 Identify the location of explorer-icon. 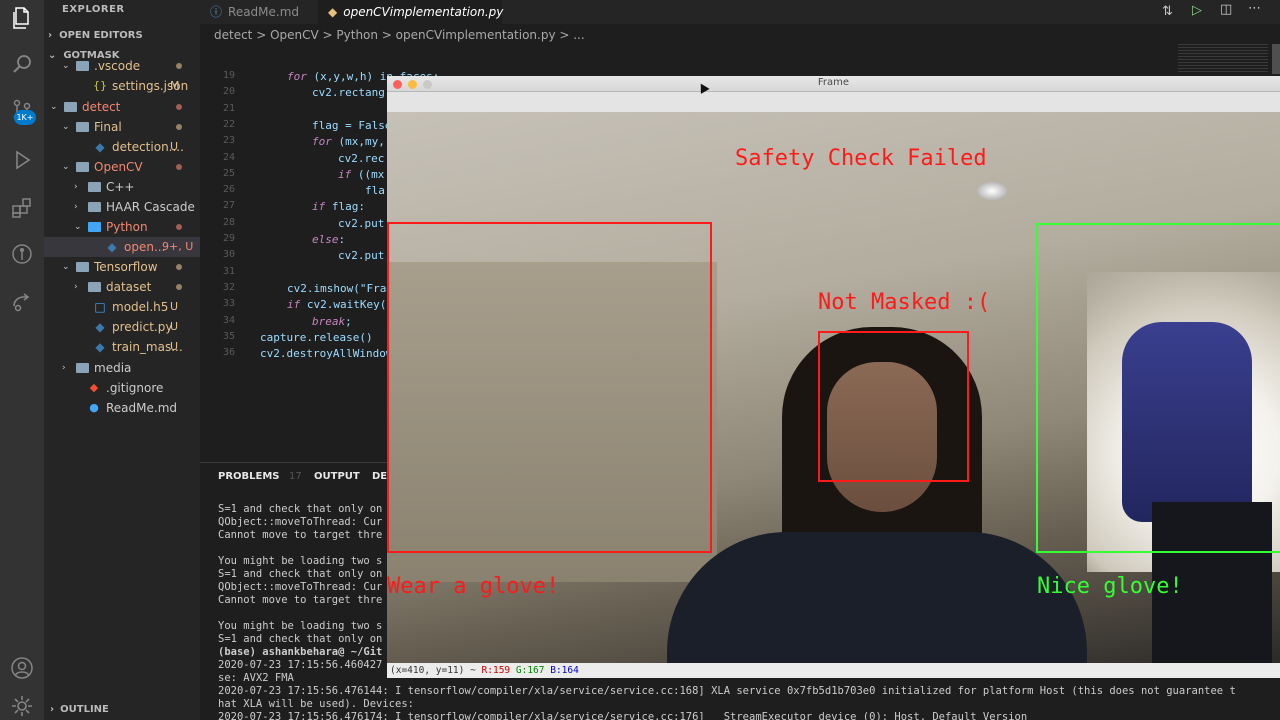
(22, 18).